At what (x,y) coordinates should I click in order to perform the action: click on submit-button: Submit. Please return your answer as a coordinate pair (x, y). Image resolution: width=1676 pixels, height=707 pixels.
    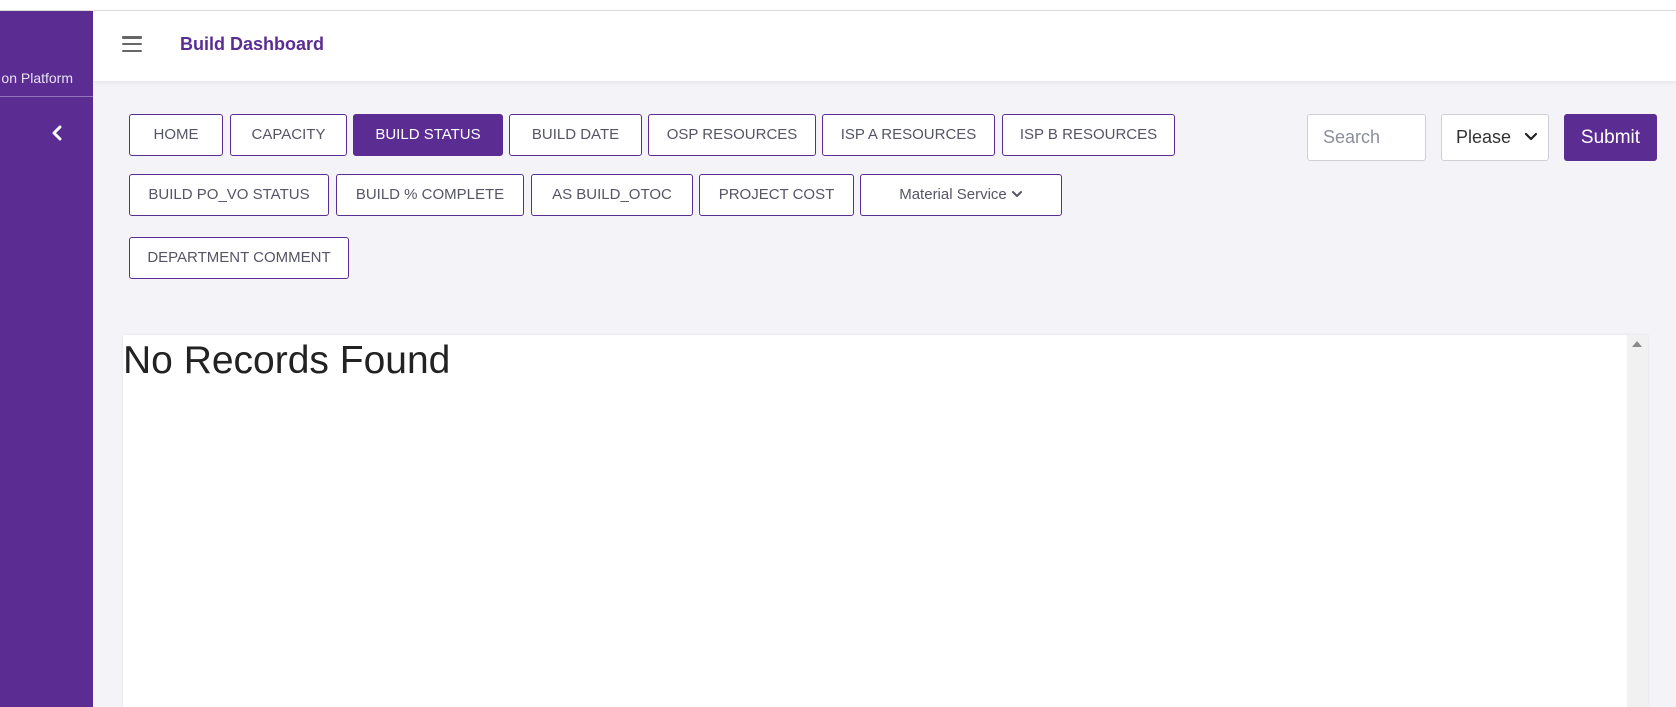
    Looking at the image, I should click on (1610, 137).